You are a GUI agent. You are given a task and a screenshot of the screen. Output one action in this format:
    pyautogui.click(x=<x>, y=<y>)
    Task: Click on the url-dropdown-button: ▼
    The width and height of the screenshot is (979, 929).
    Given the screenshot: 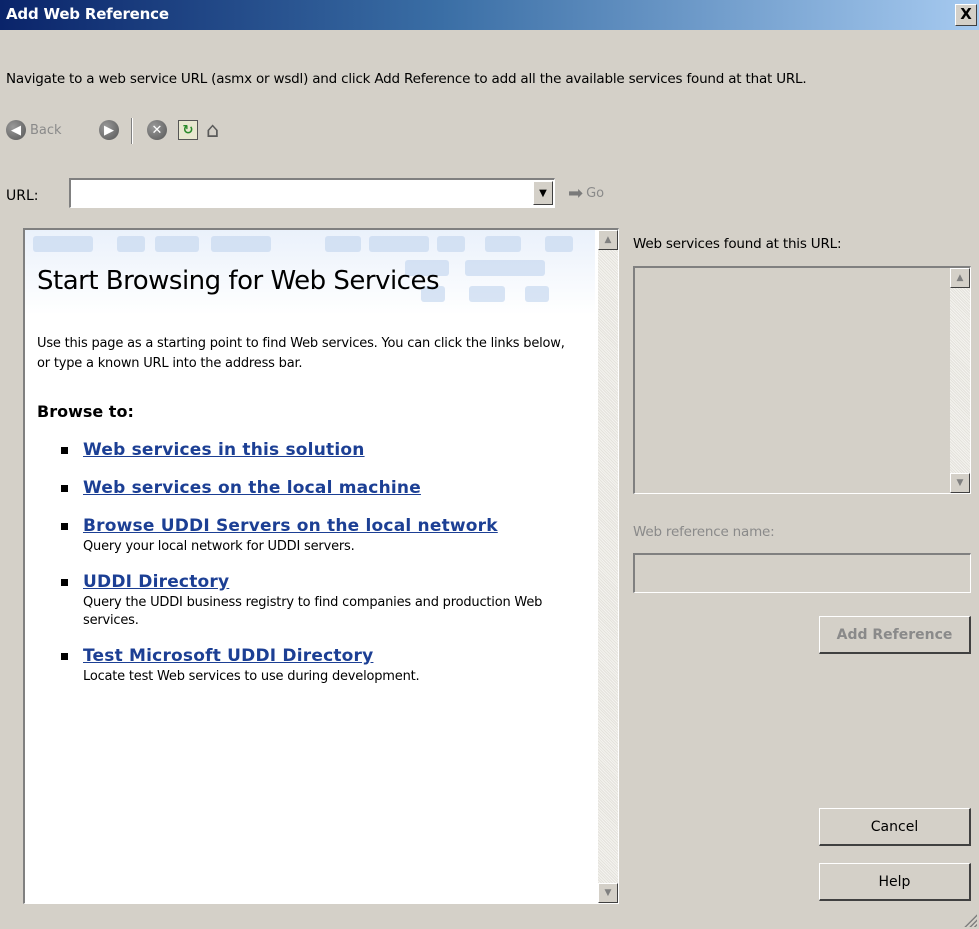 What is the action you would take?
    pyautogui.click(x=543, y=193)
    